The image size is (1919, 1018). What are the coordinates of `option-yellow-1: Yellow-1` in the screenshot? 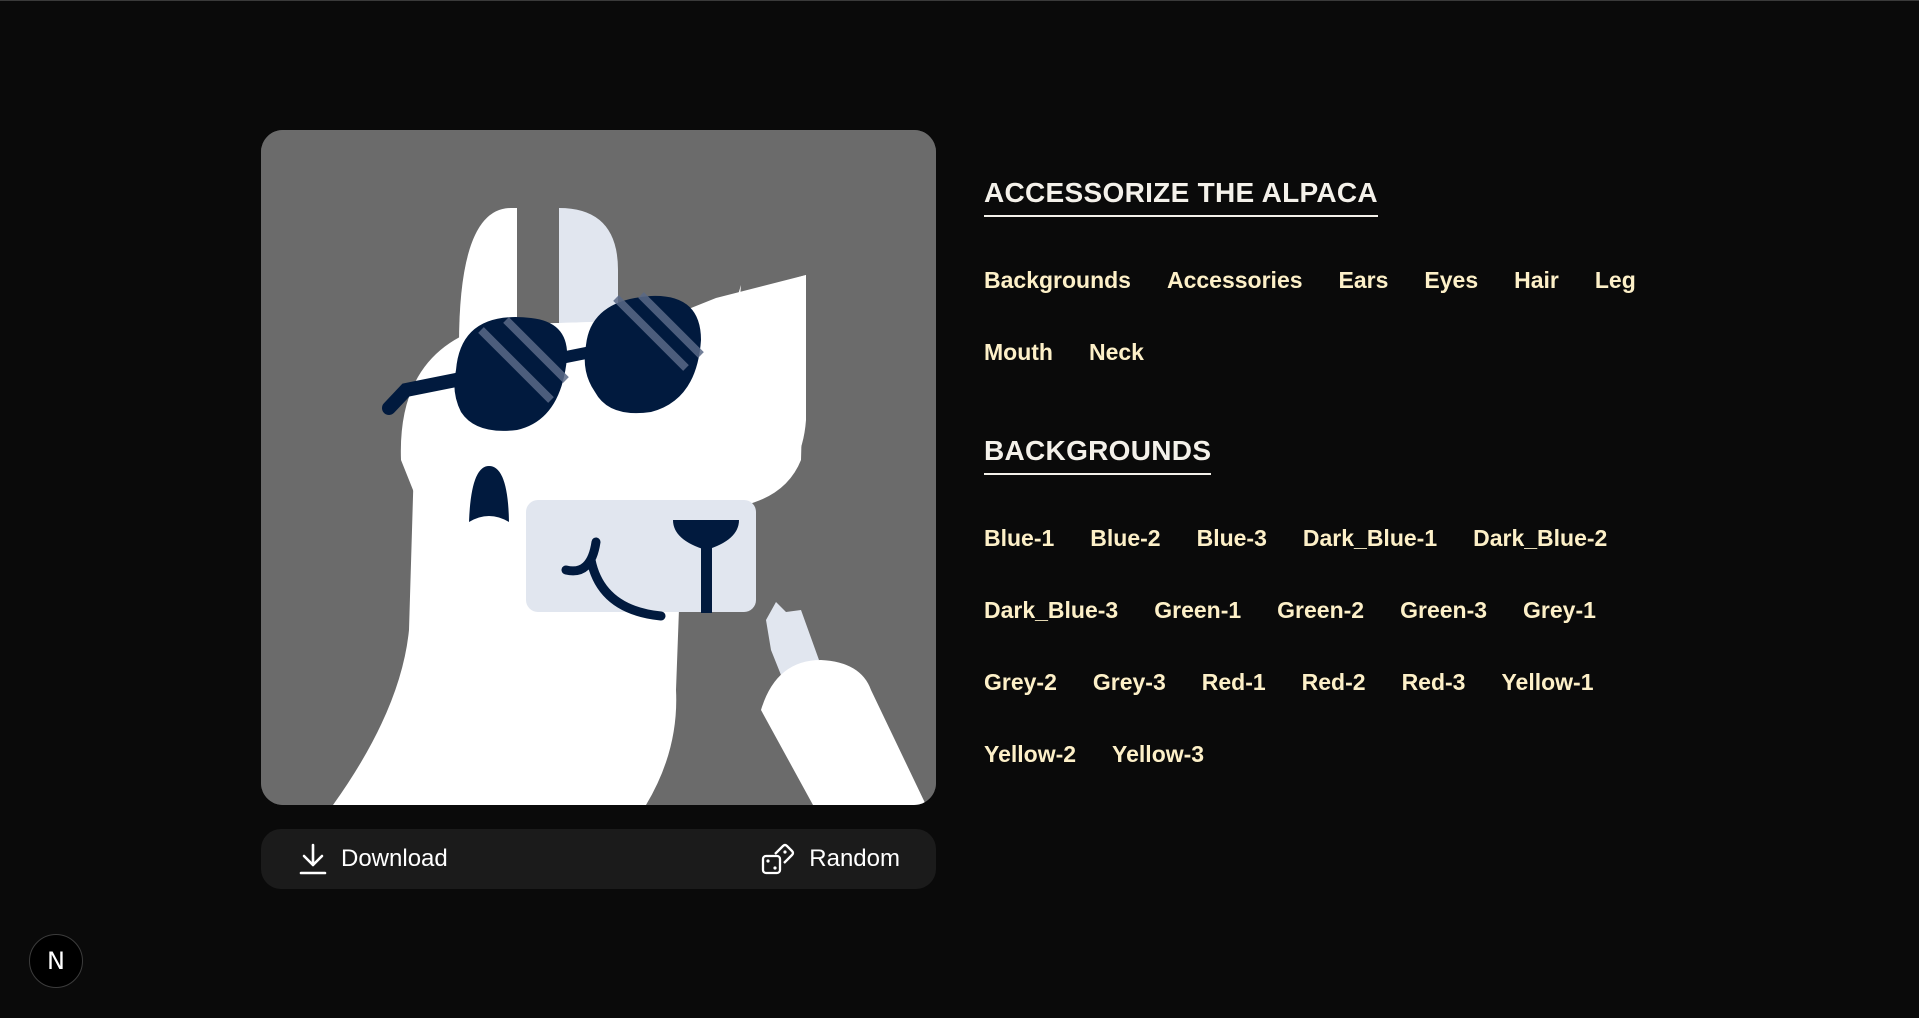 It's located at (1547, 682).